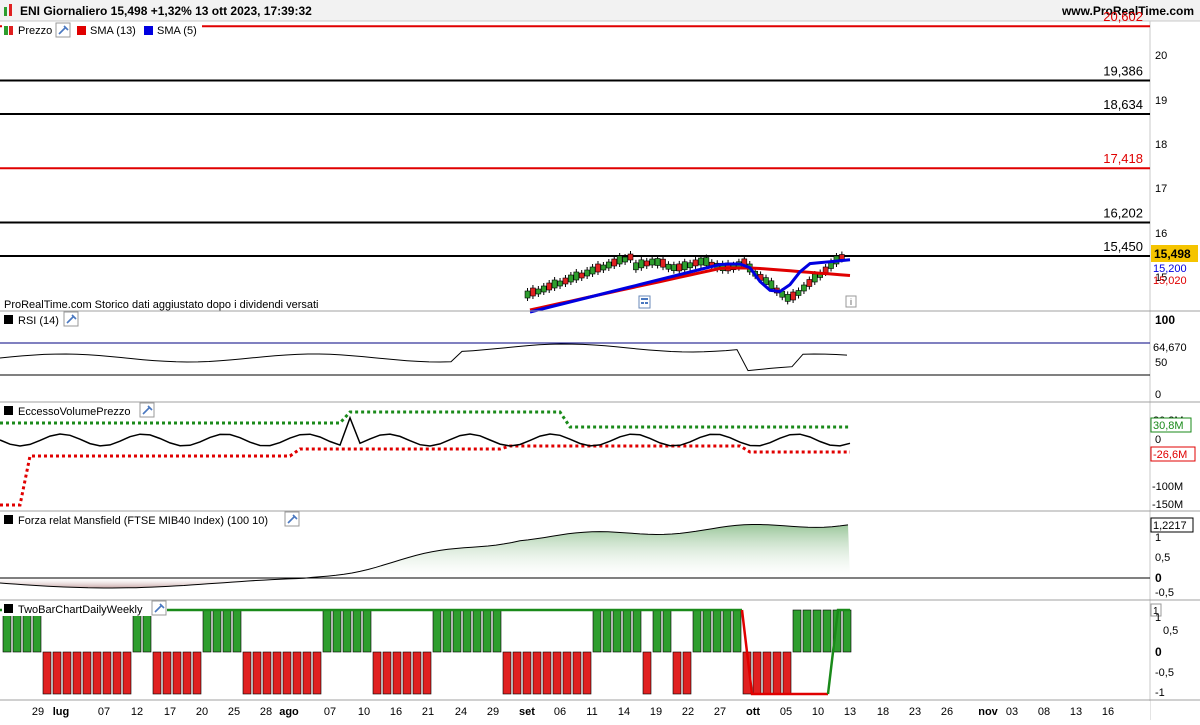 This screenshot has width=1200, height=725. What do you see at coordinates (234, 712) in the screenshot?
I see `time-axis-label: 25` at bounding box center [234, 712].